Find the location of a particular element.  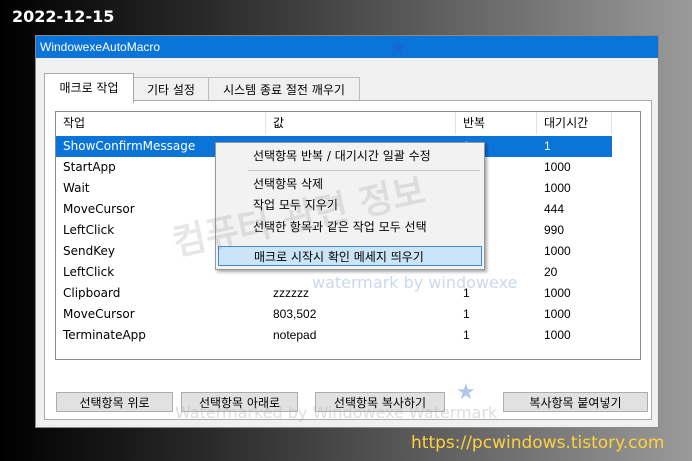

tab-macro-jobs: 매크로 작업 is located at coordinates (89, 88).